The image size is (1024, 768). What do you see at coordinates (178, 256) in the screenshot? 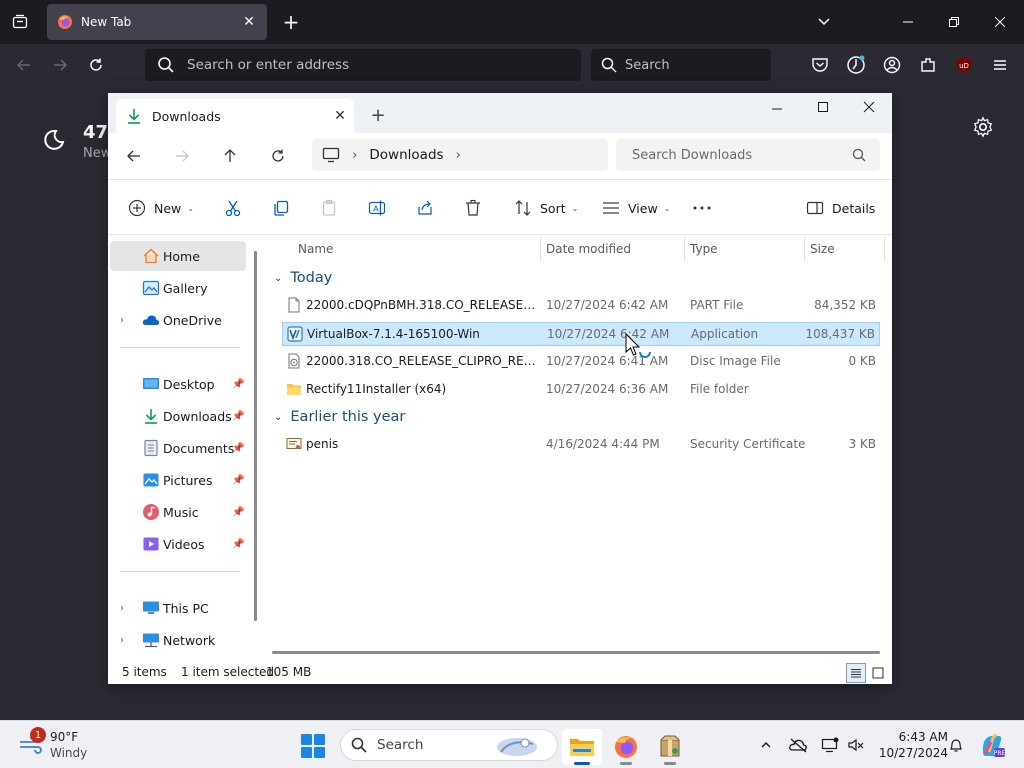
I see `nav-item-home: Home` at bounding box center [178, 256].